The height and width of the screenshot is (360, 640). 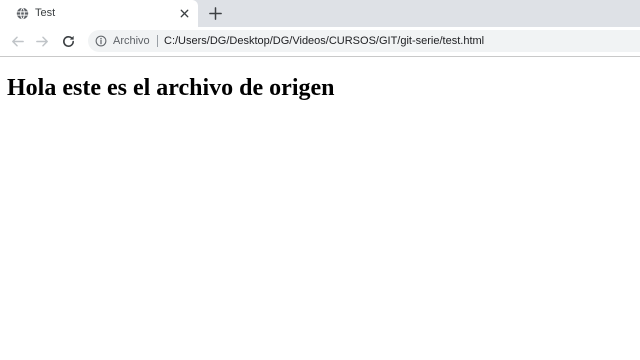 I want to click on arrow-right-icon, so click(x=42, y=41).